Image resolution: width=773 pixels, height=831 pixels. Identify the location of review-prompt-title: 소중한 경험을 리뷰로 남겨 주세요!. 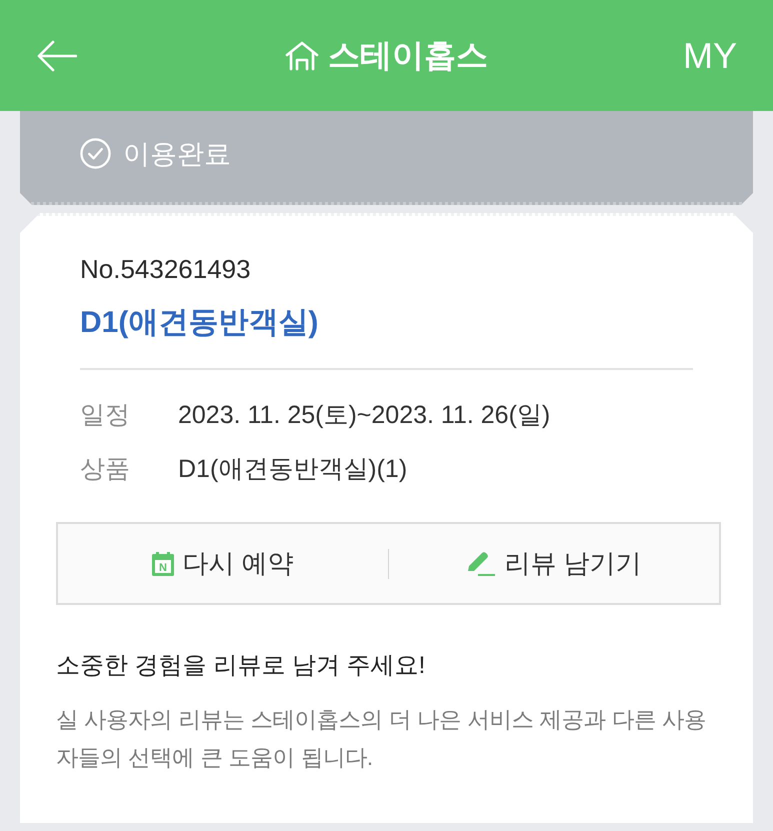
(241, 666).